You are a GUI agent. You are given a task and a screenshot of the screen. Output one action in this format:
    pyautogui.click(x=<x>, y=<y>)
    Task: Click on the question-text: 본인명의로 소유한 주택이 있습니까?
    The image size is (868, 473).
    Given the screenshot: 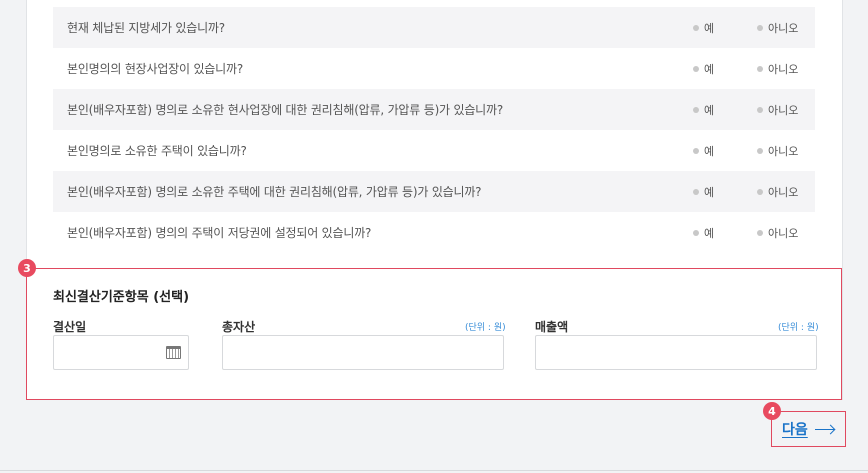 What is the action you would take?
    pyautogui.click(x=157, y=151)
    